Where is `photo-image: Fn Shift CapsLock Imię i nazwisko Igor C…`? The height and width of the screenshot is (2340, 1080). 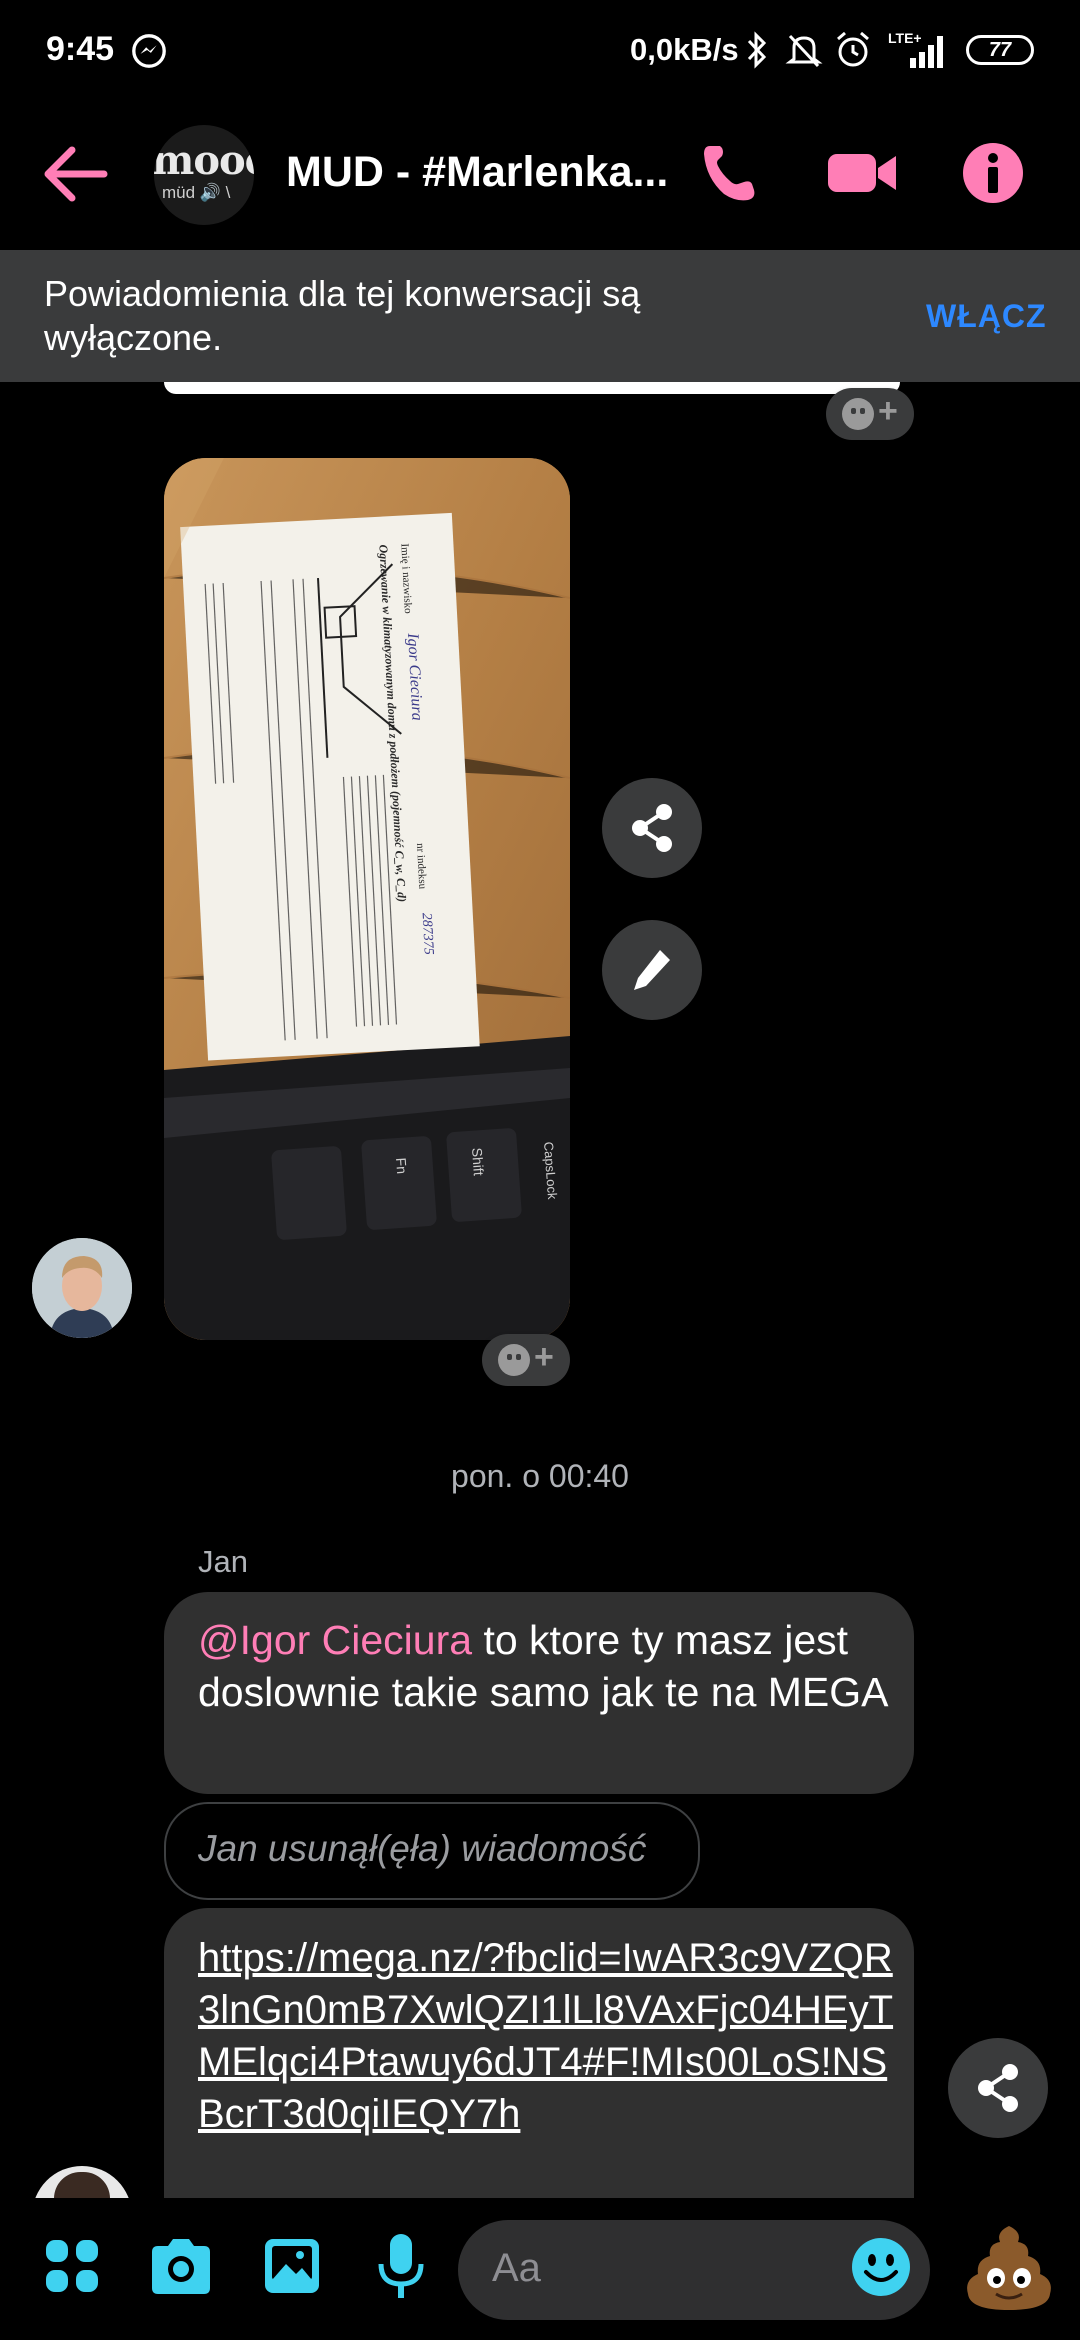 photo-image: Fn Shift CapsLock Imię i nazwisko Igor C… is located at coordinates (367, 899).